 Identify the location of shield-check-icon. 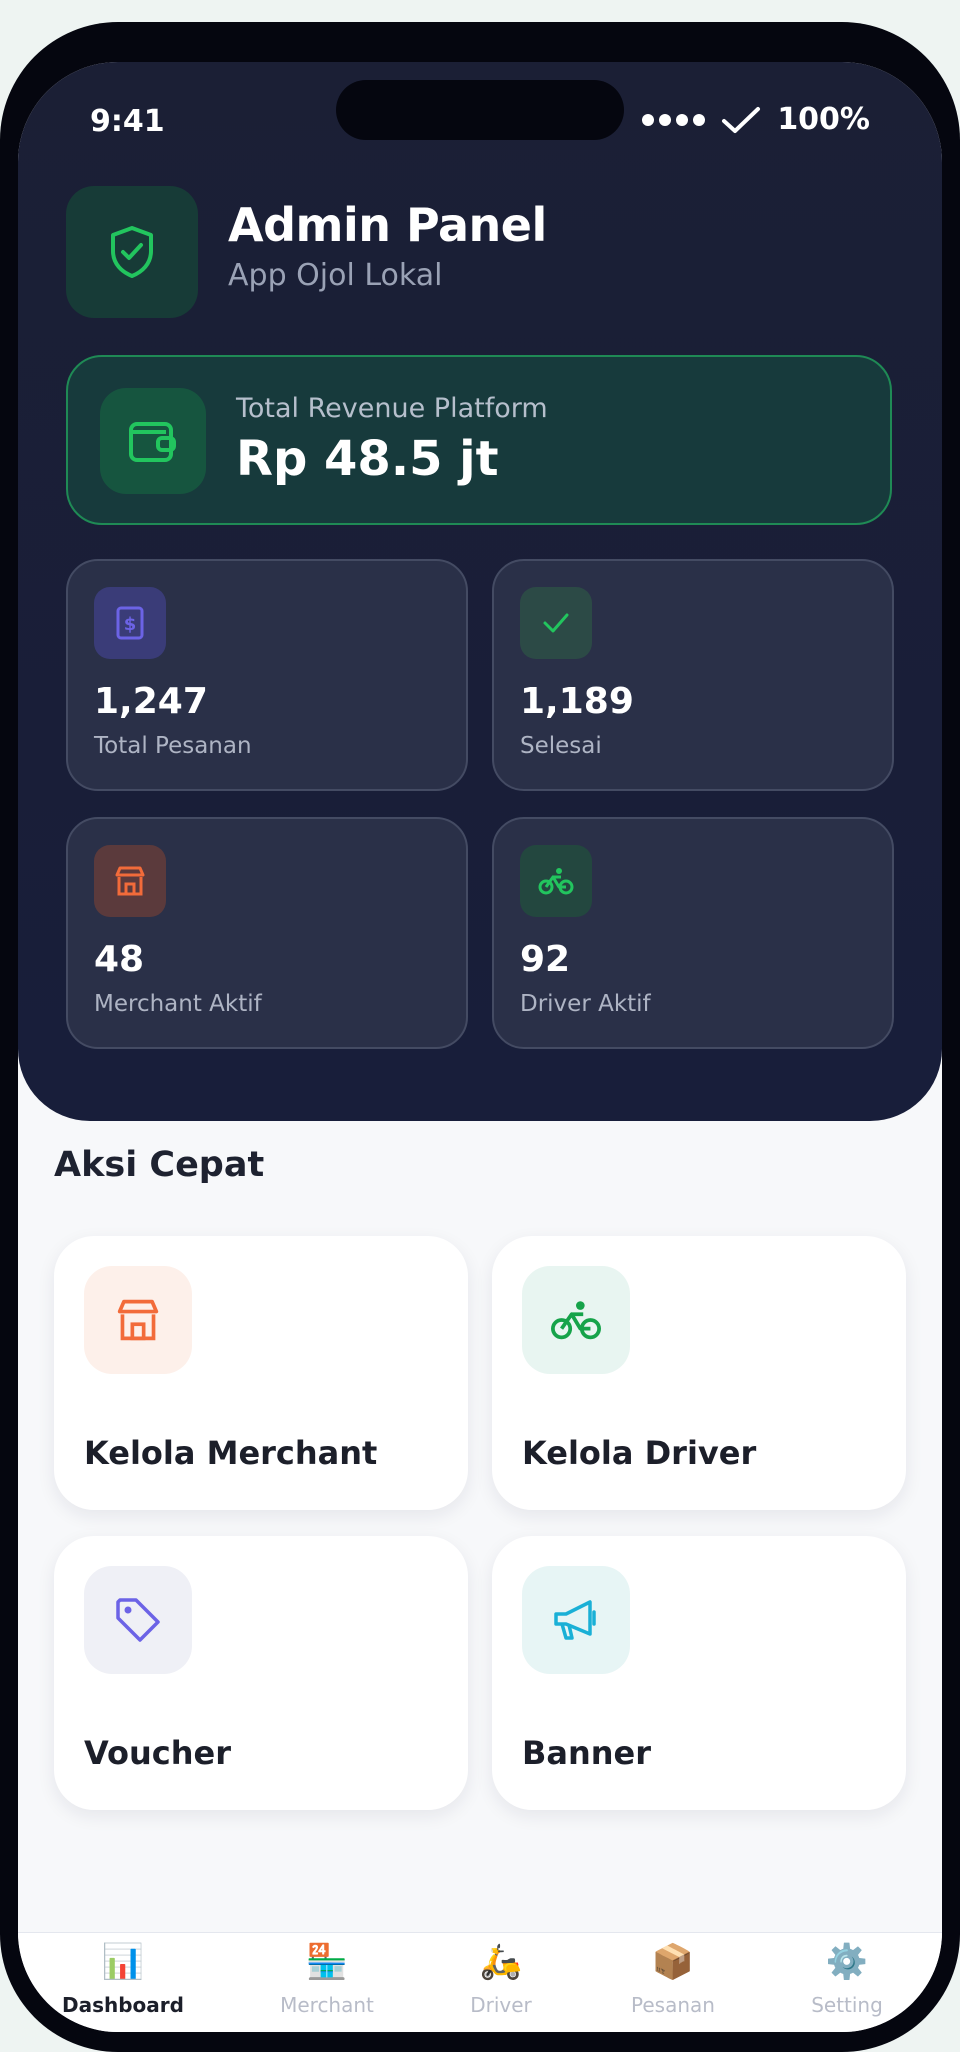
(132, 252).